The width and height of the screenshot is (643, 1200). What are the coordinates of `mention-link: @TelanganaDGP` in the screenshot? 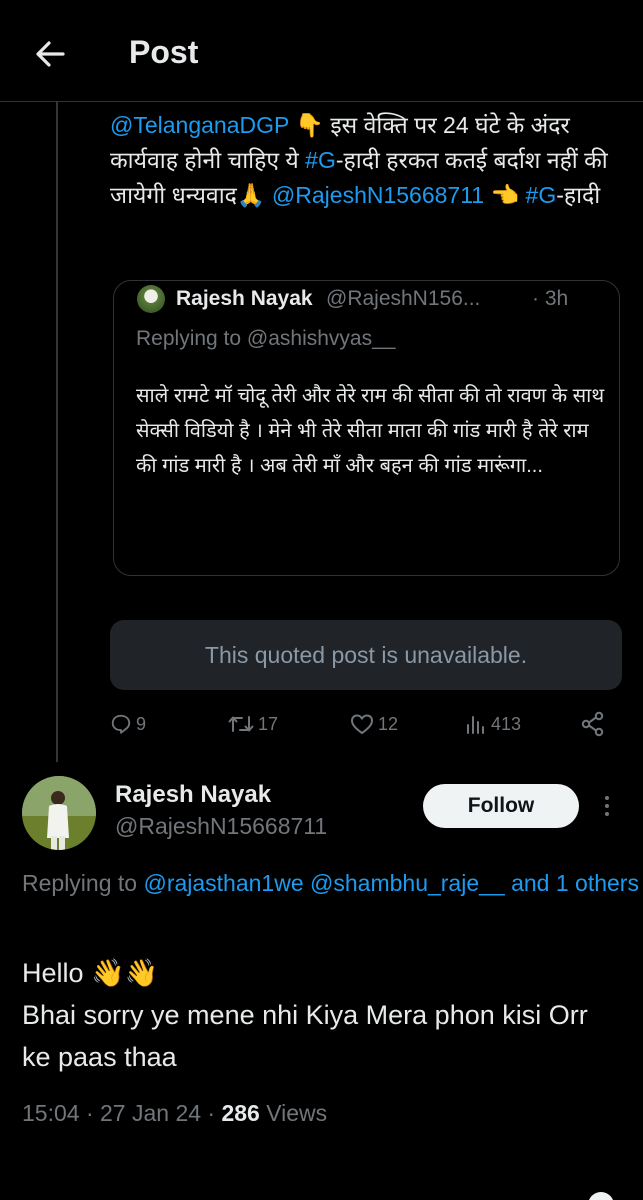 It's located at (199, 125).